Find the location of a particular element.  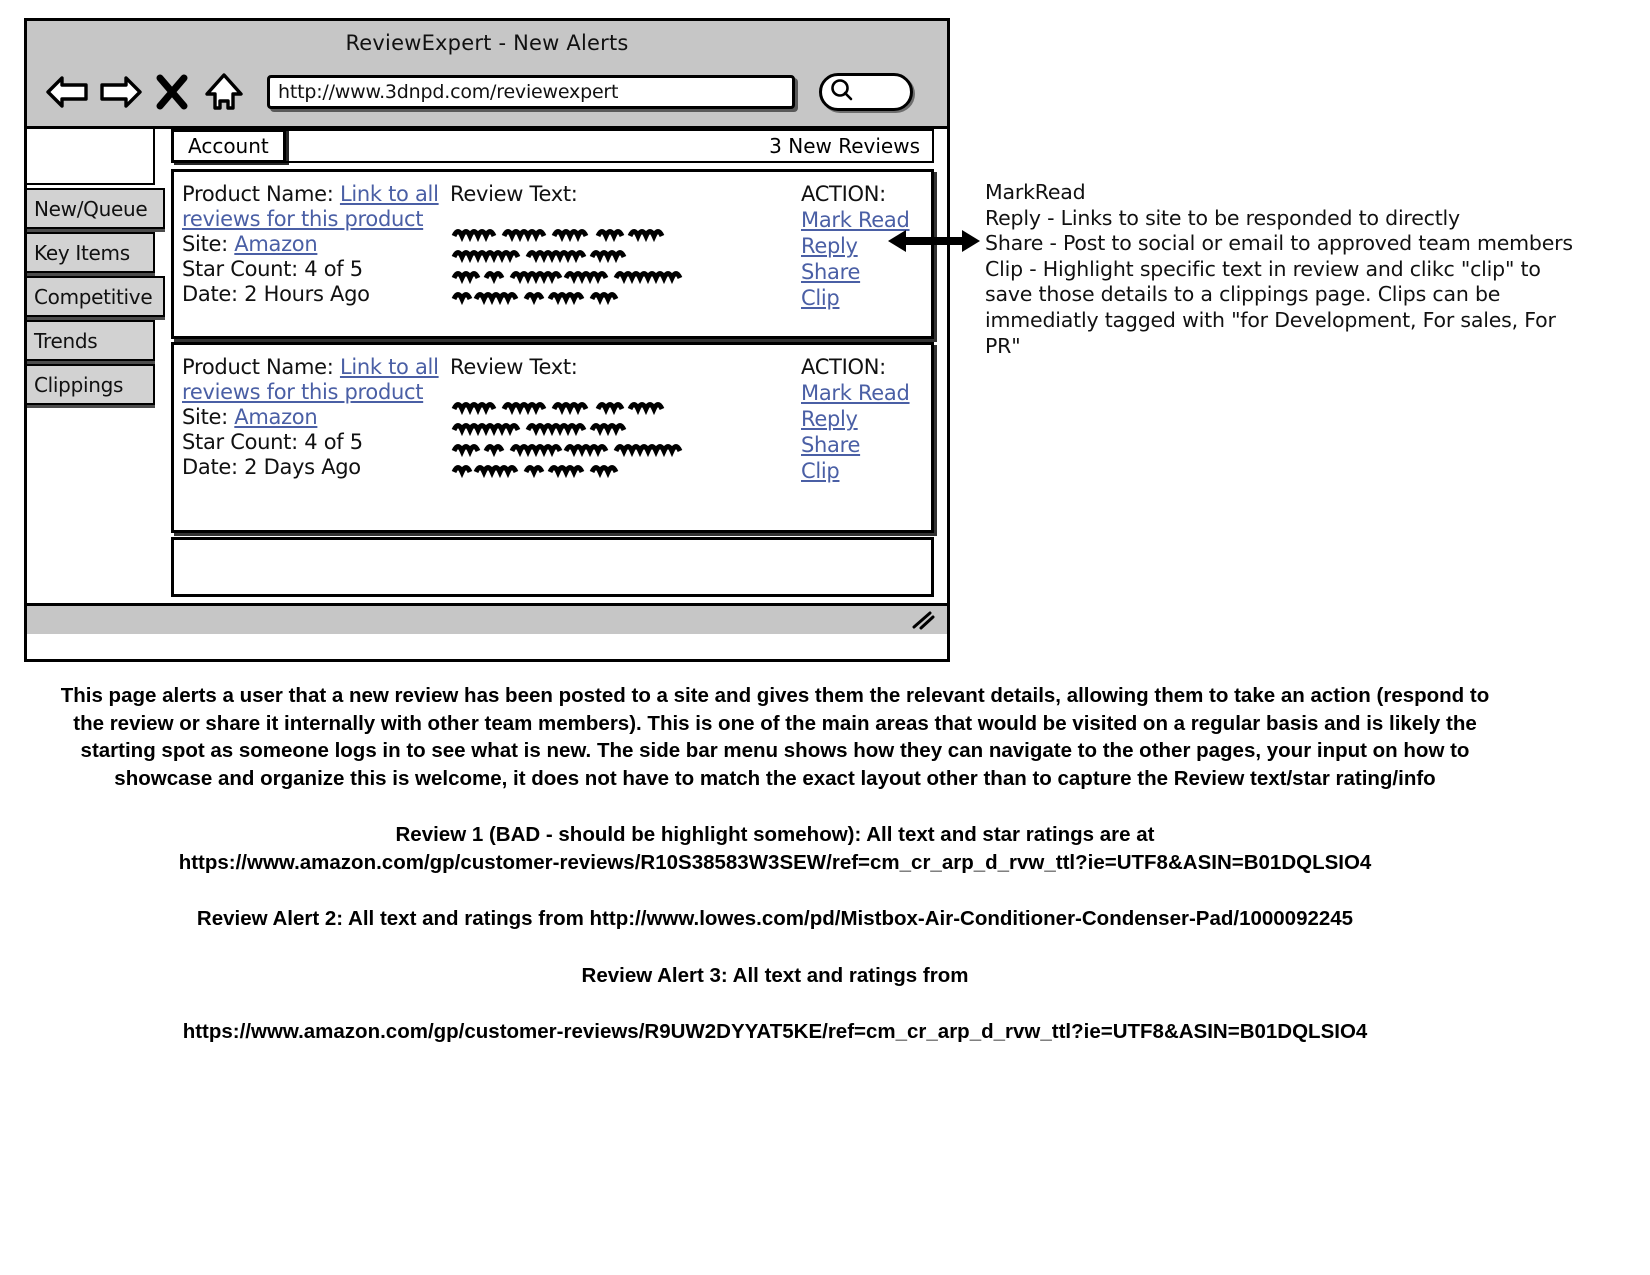

callout-line: PR" is located at coordinates (1003, 345).